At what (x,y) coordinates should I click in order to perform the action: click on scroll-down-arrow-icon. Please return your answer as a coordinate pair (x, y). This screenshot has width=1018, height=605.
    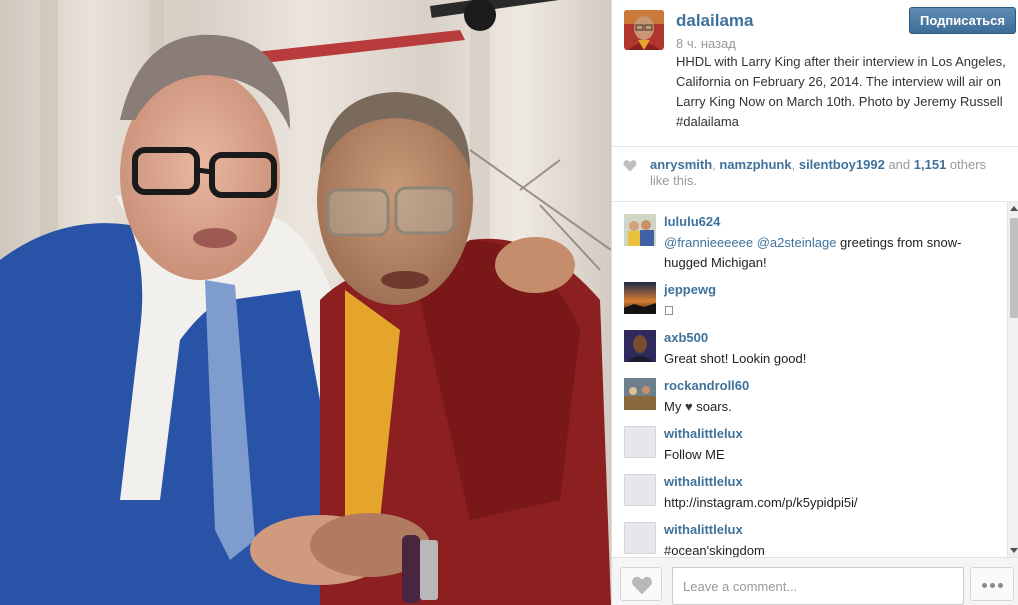
    Looking at the image, I should click on (1014, 550).